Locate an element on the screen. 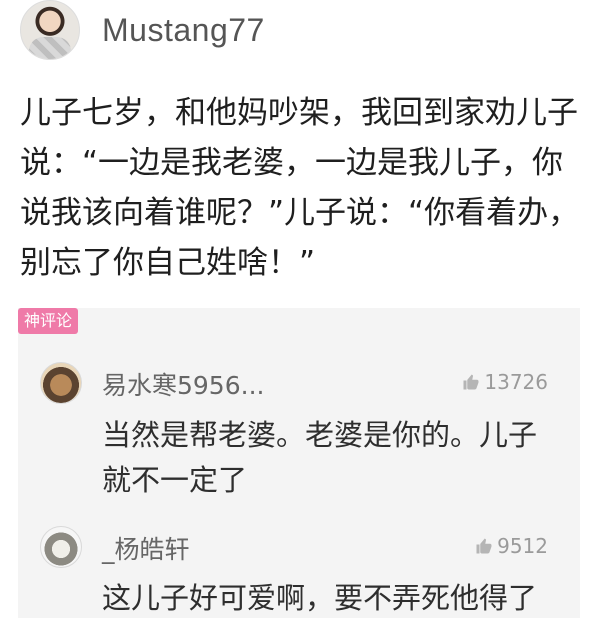 This screenshot has height=621, width=597. like-count: 9512 is located at coordinates (522, 546).